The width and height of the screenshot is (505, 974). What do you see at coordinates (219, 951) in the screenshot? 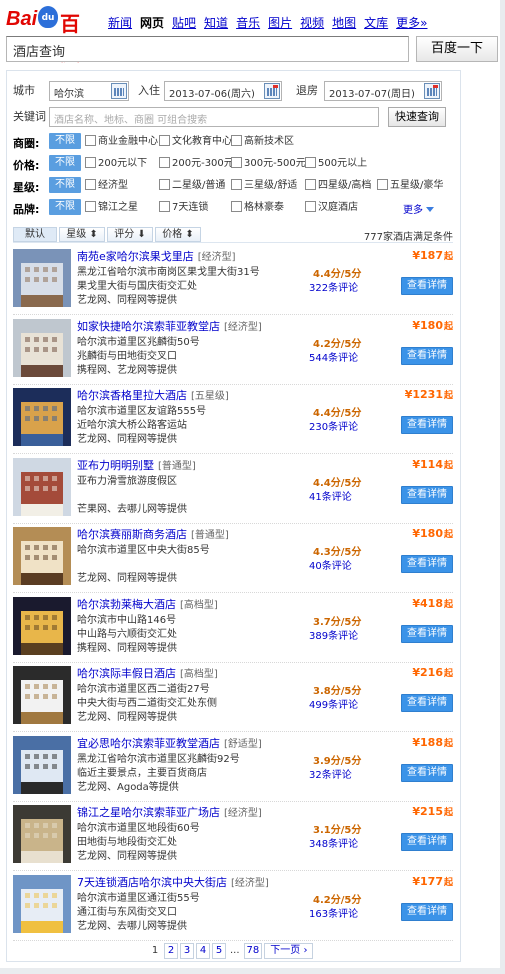
I see `page-5: 5` at bounding box center [219, 951].